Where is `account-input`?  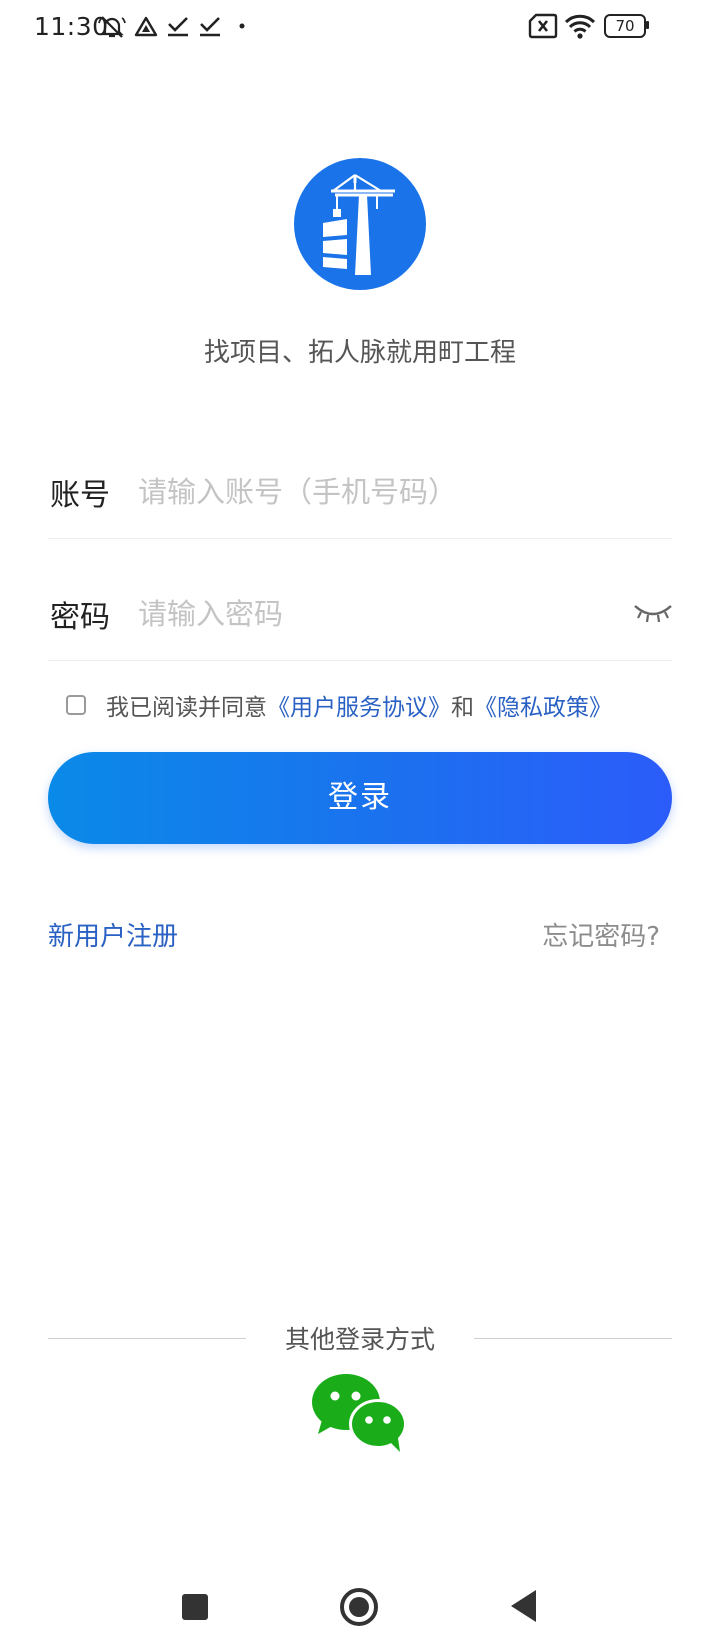
account-input is located at coordinates (398, 492).